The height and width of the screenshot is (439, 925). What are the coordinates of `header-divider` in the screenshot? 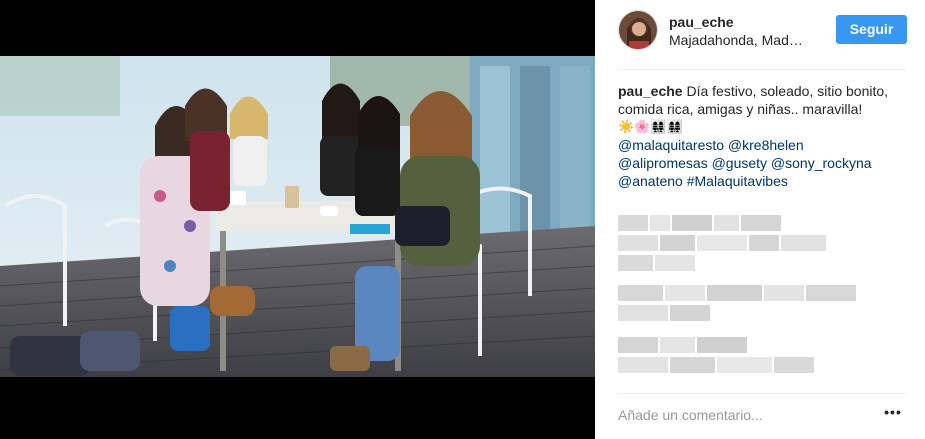 It's located at (762, 69).